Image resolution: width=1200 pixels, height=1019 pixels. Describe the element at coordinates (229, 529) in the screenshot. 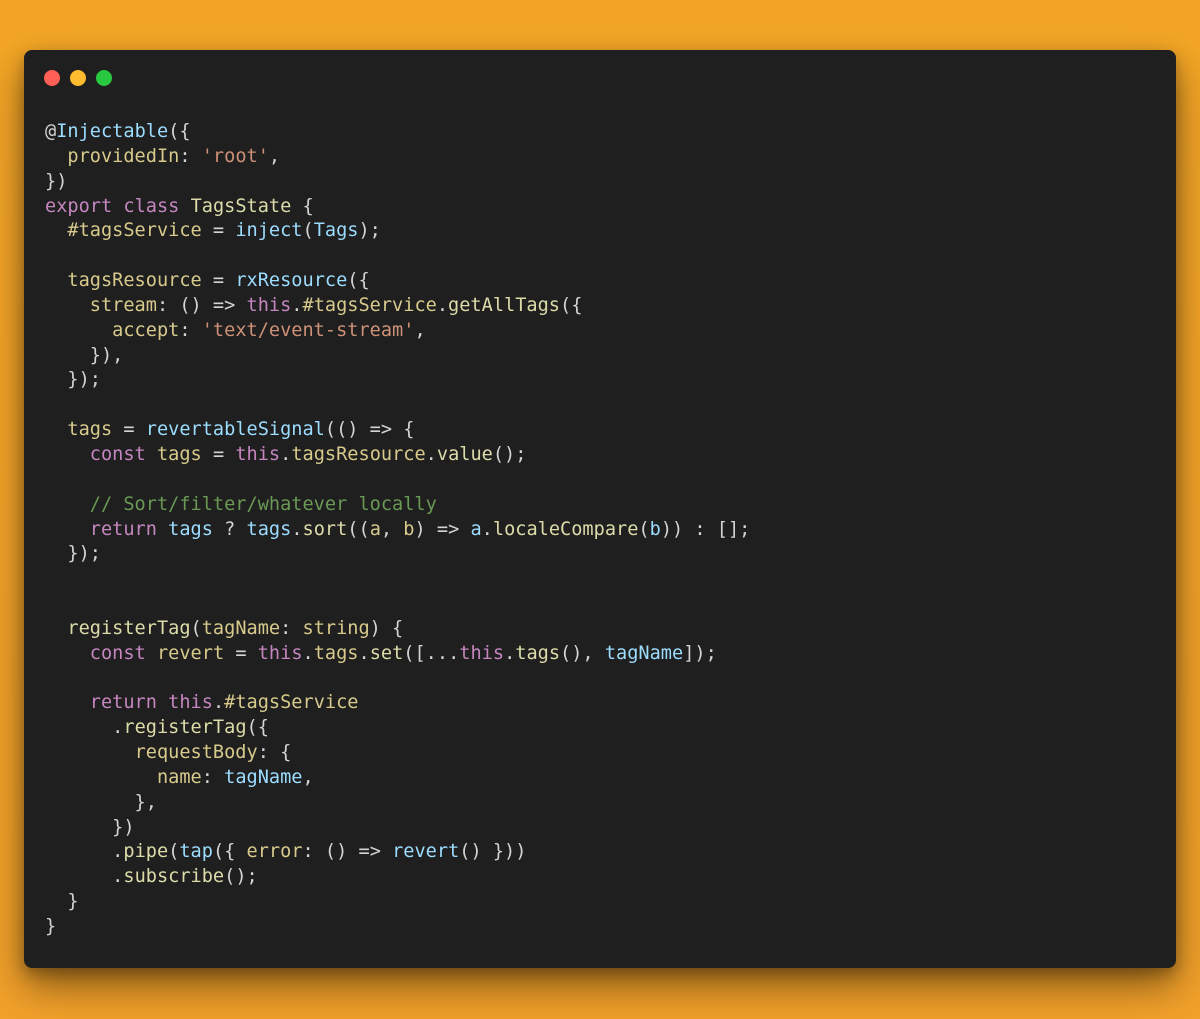

I see `code-token: ?` at that location.